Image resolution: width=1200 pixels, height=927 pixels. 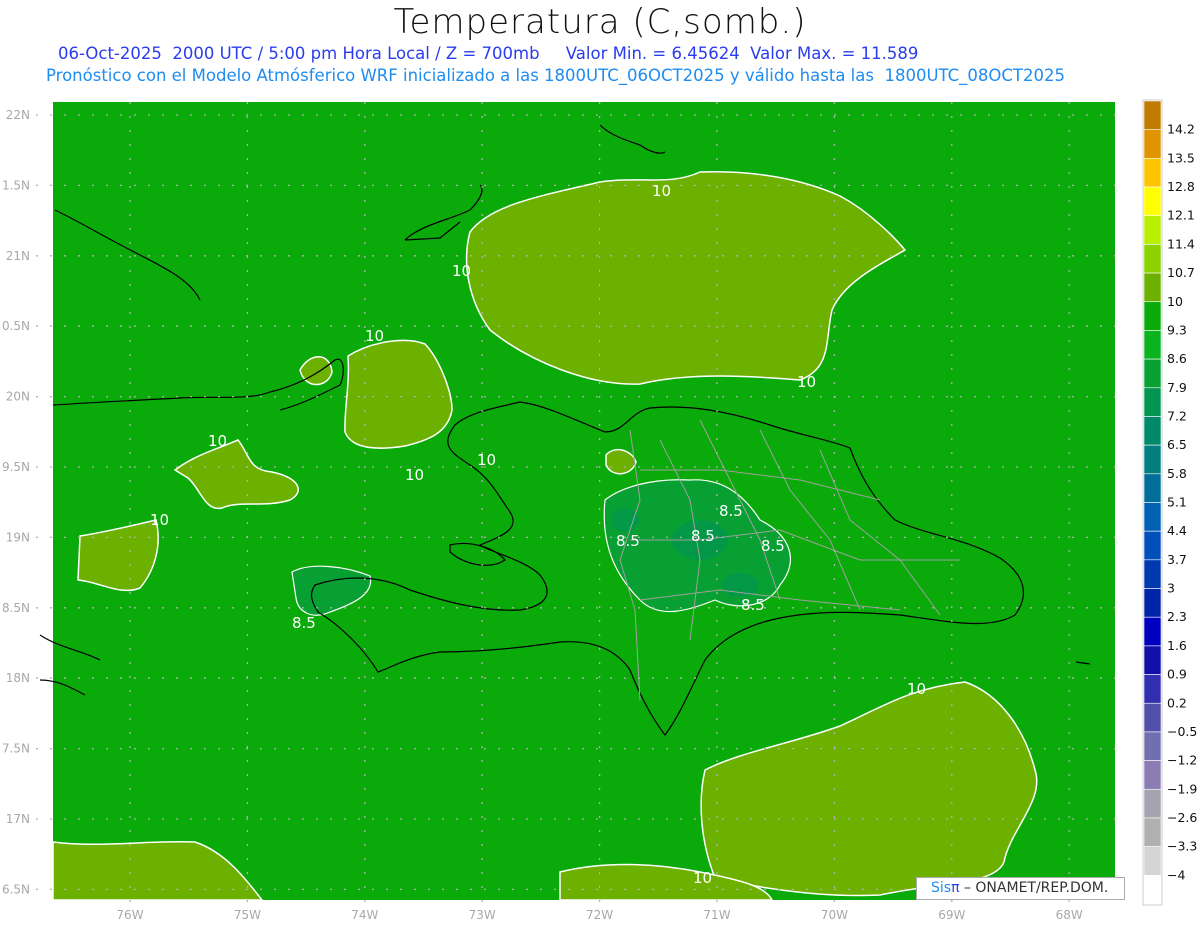 I want to click on longitude-label: 75W, so click(x=247, y=915).